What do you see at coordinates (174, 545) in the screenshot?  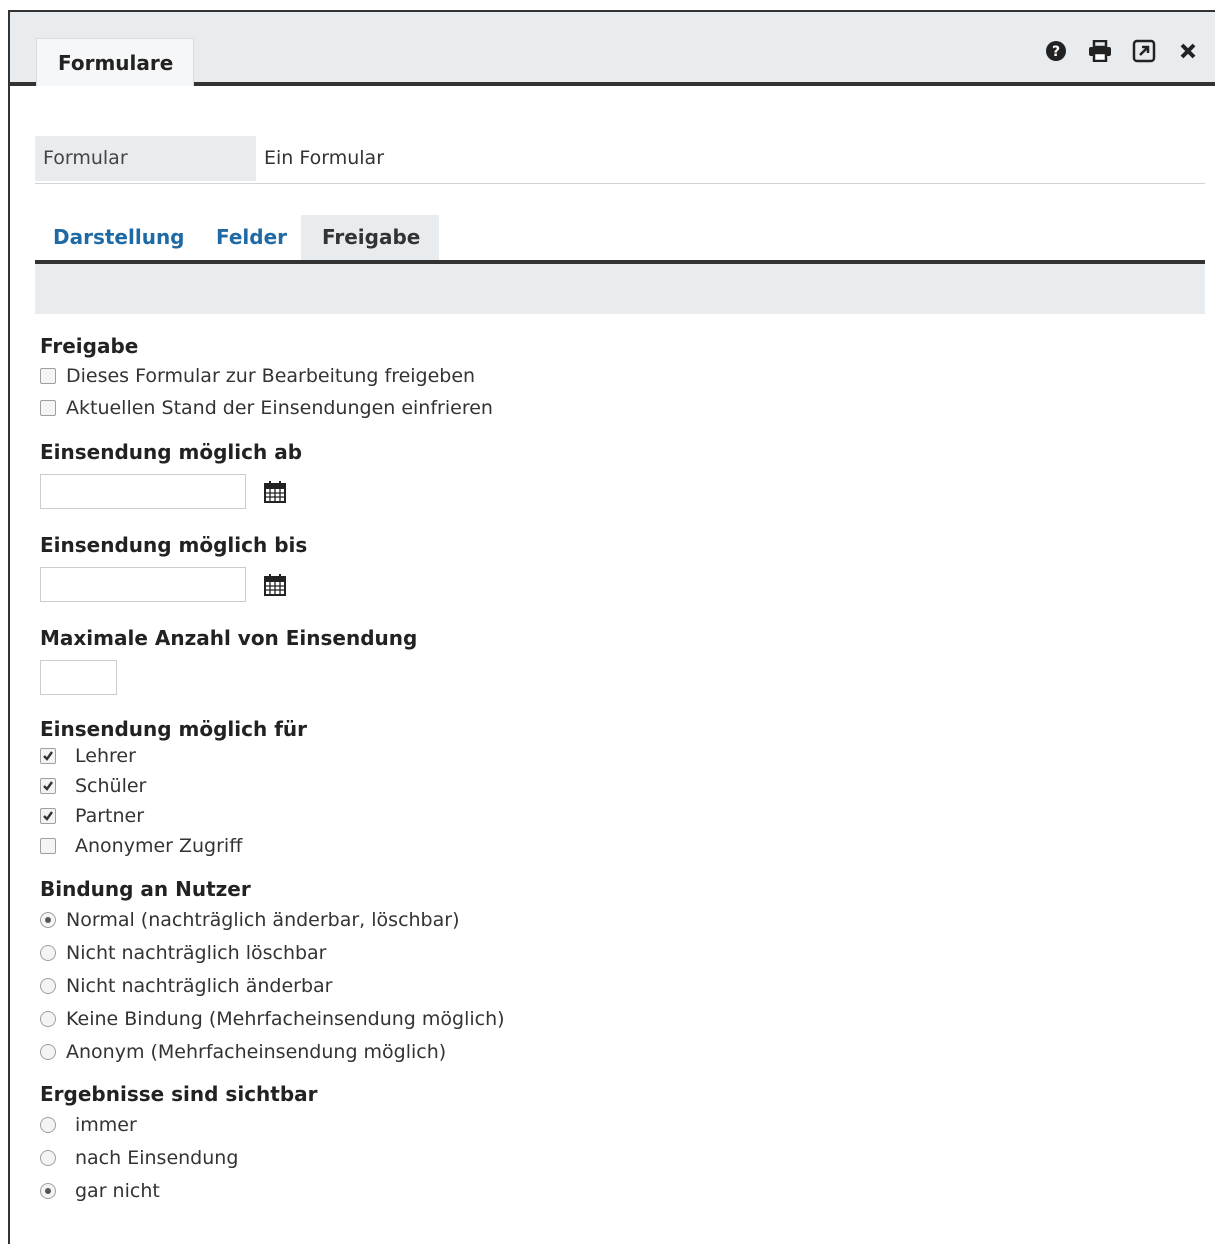 I see `section-title-until: Einsendung möglich bis` at bounding box center [174, 545].